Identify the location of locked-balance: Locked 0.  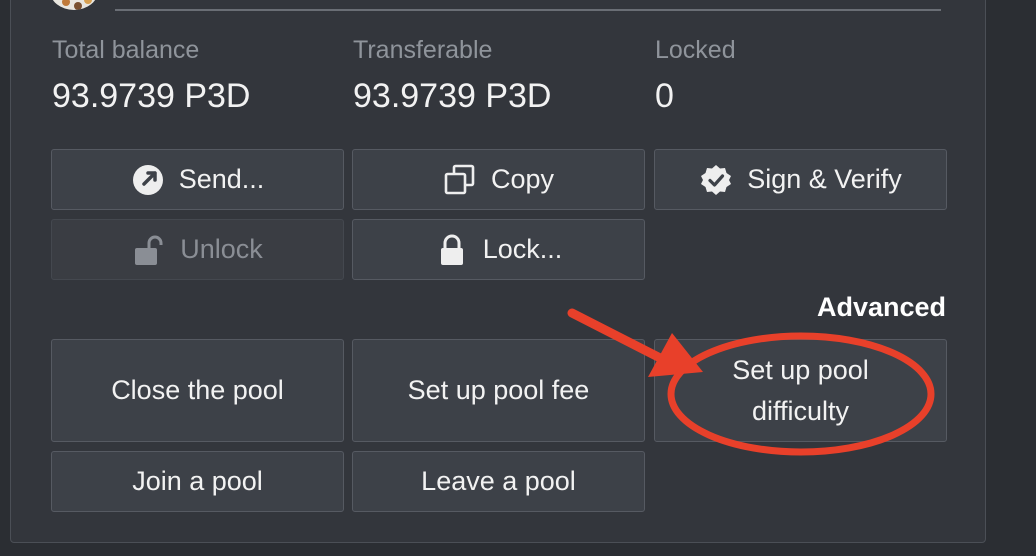
(695, 76).